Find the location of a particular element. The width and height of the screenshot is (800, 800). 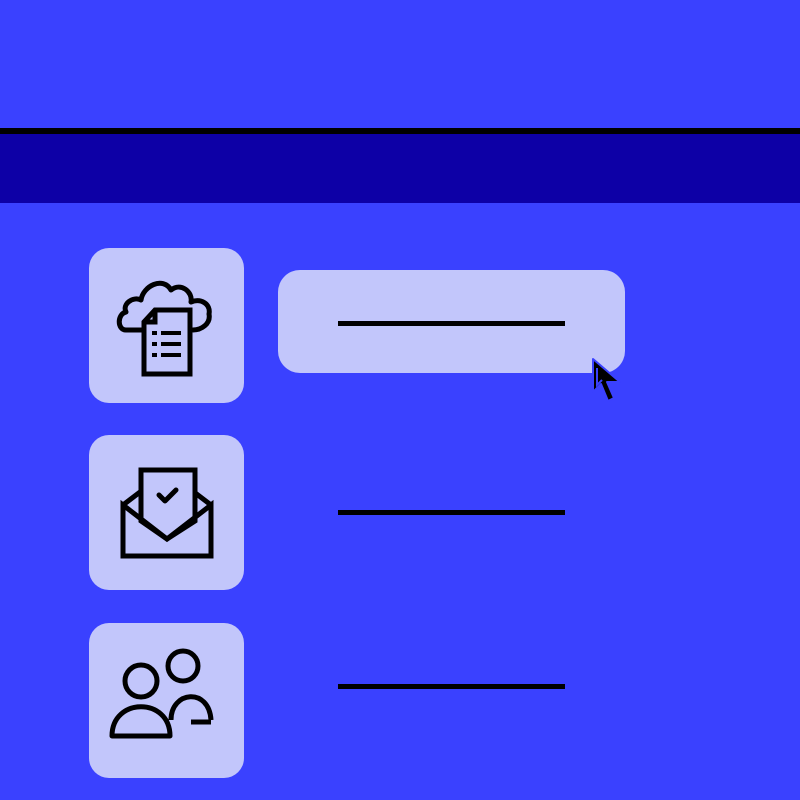

users-icon is located at coordinates (161, 693).